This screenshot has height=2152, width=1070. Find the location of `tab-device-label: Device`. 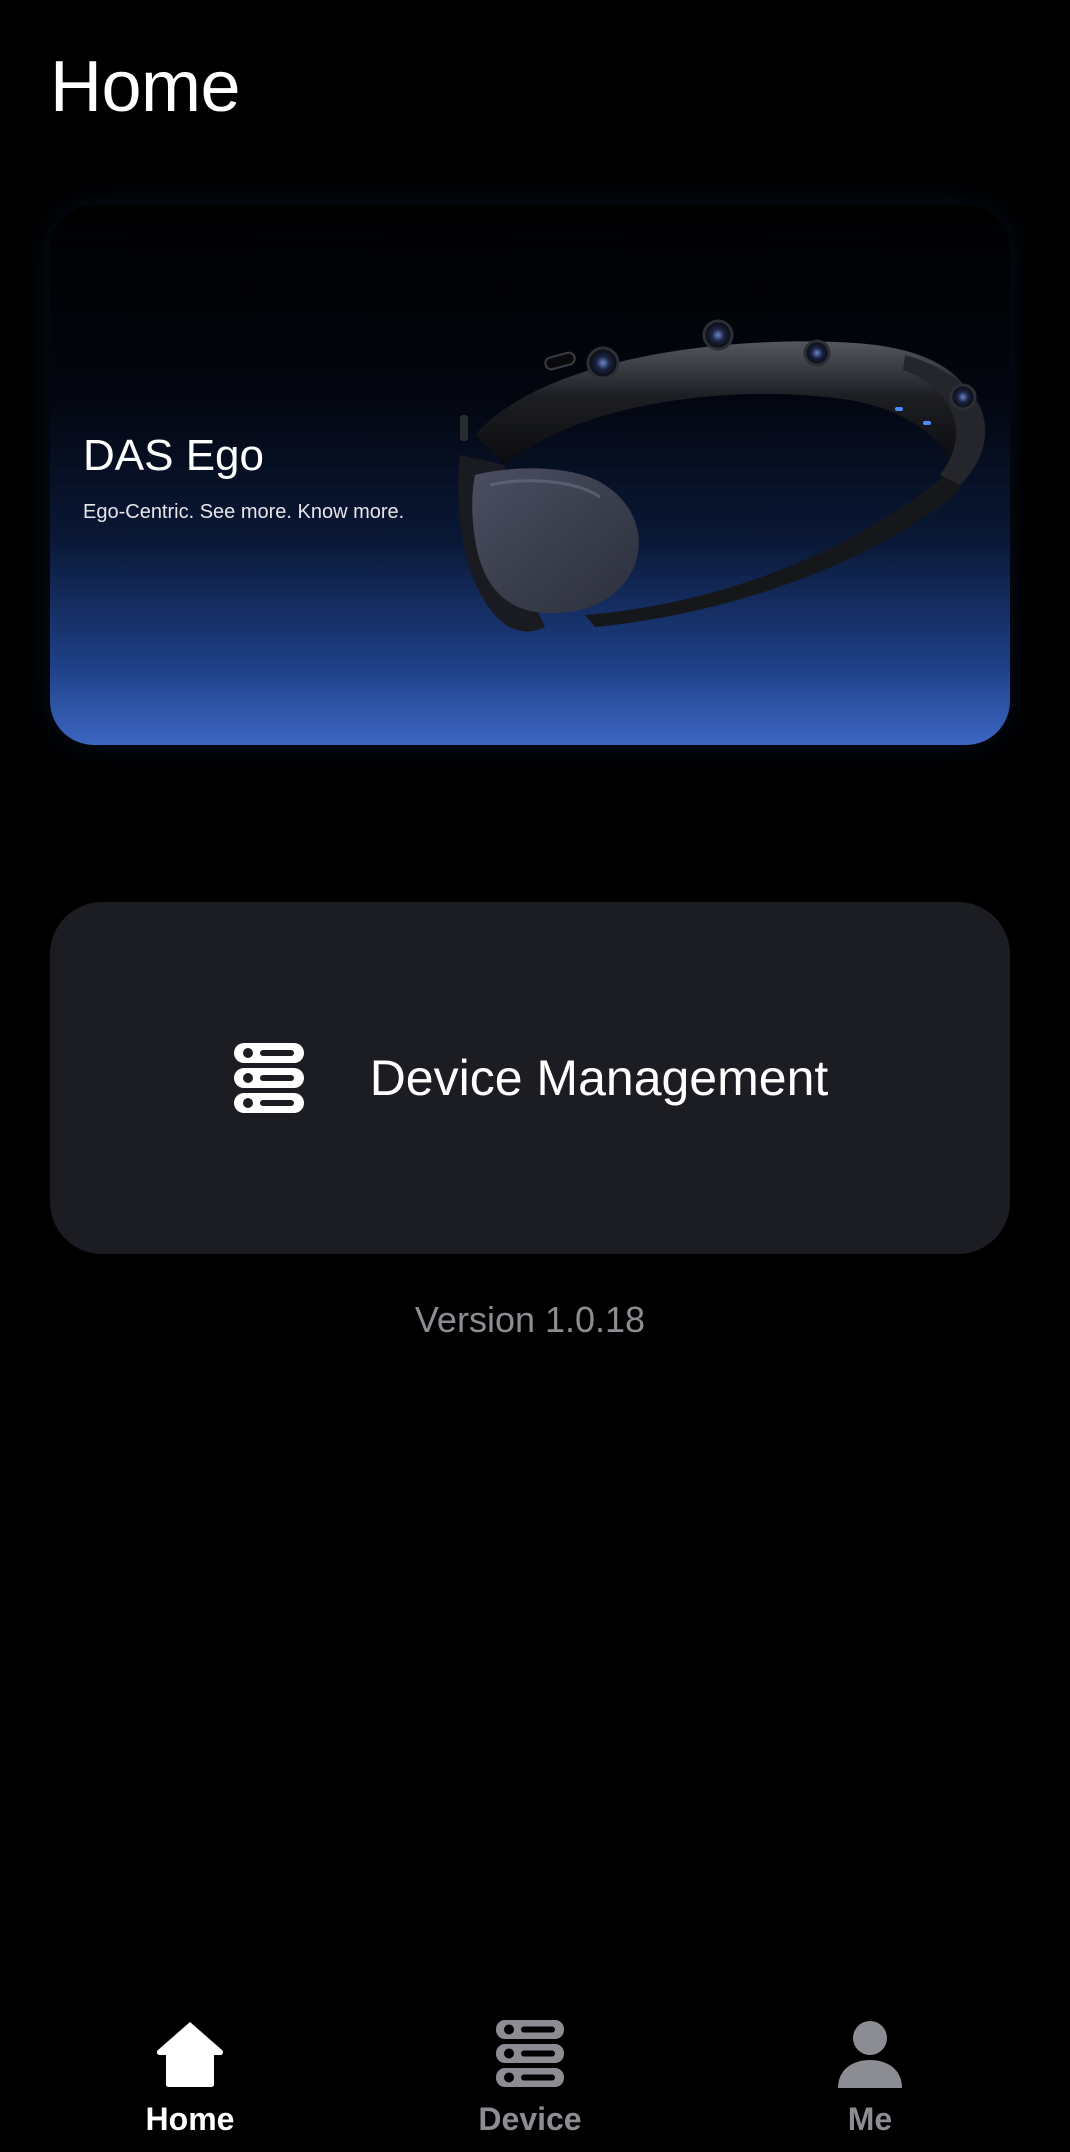

tab-device-label: Device is located at coordinates (530, 2119).